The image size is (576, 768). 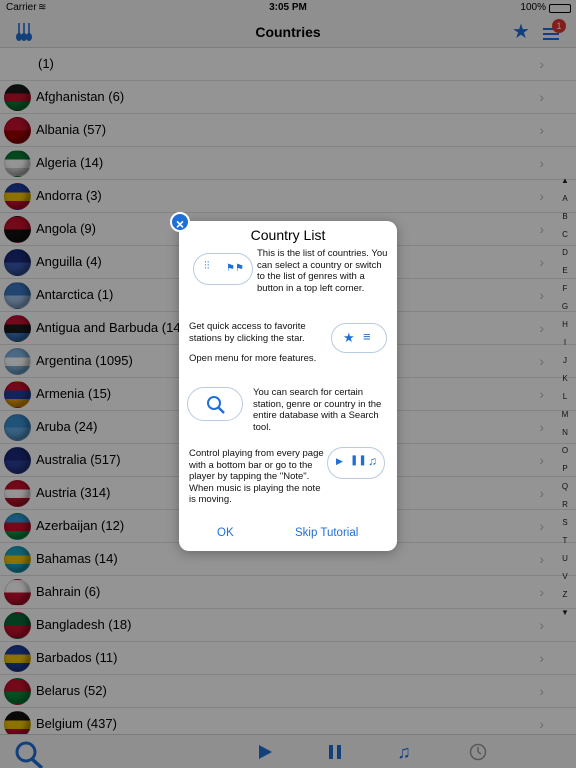 I want to click on search-icon, so click(x=216, y=405).